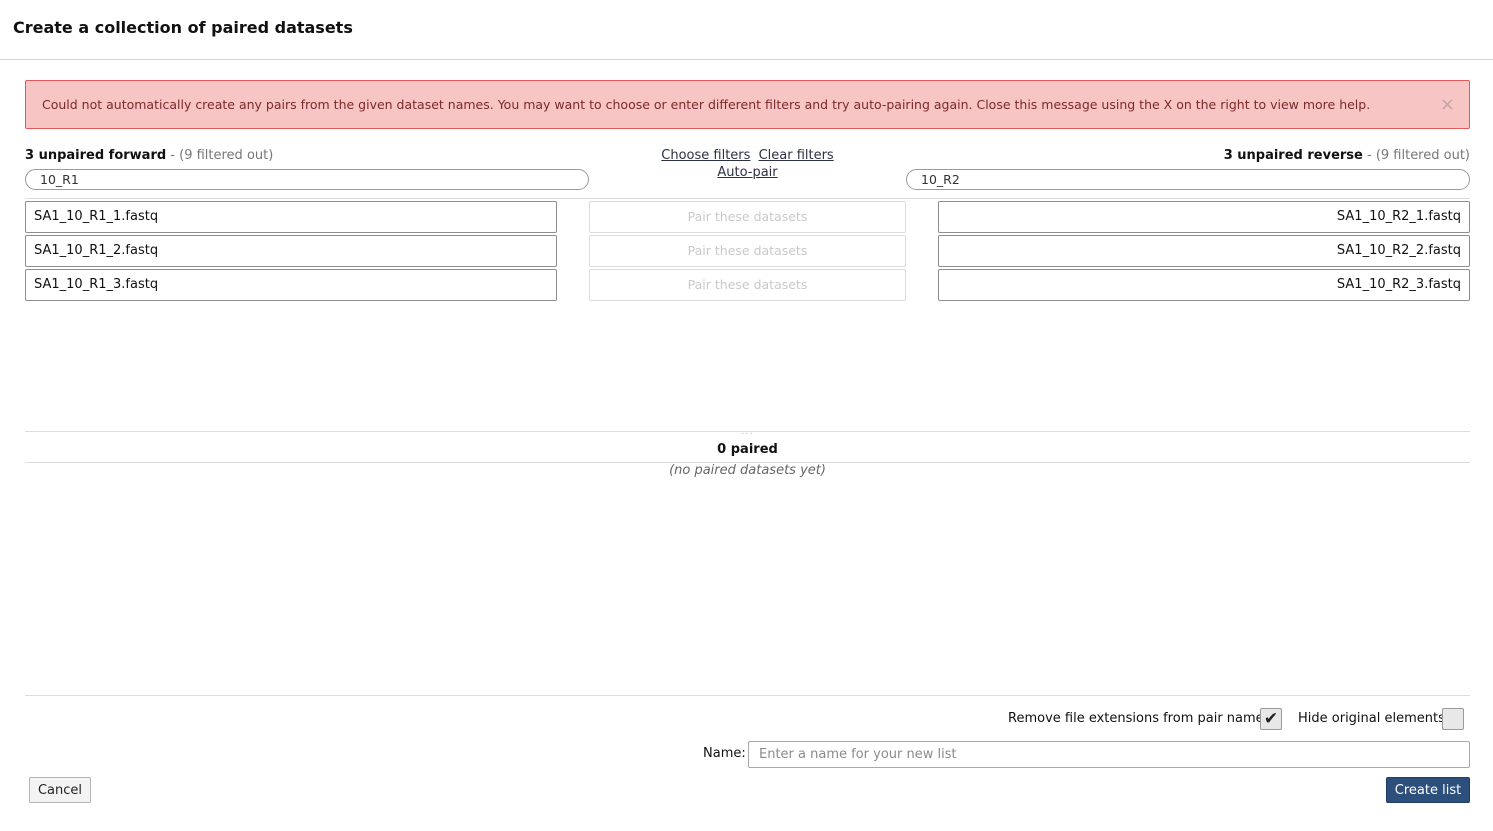 Image resolution: width=1493 pixels, height=831 pixels. What do you see at coordinates (96, 155) in the screenshot?
I see `forward-count: 3 unpaired forward` at bounding box center [96, 155].